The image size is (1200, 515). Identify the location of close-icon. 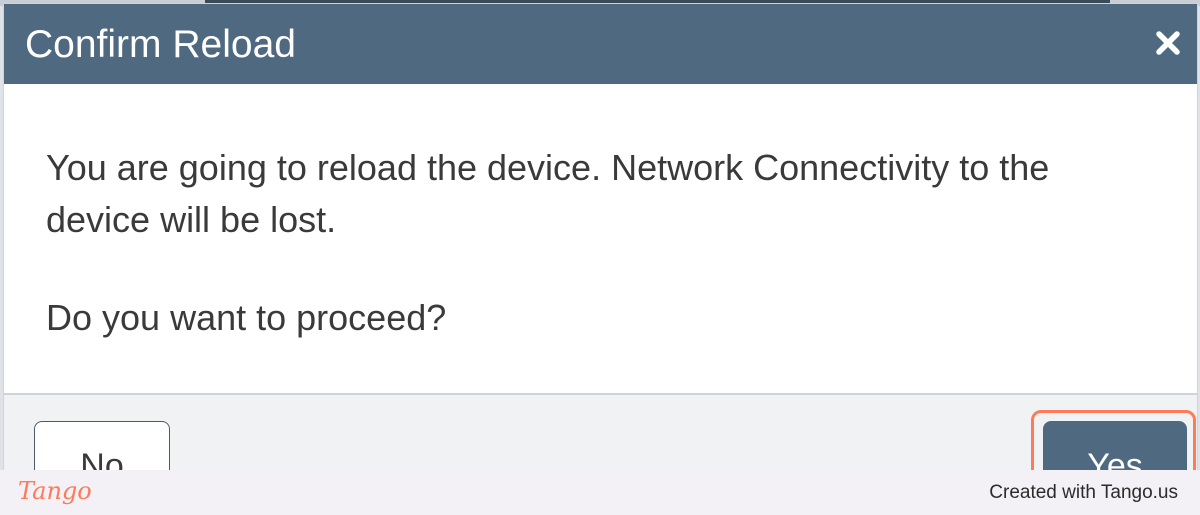
(1168, 43).